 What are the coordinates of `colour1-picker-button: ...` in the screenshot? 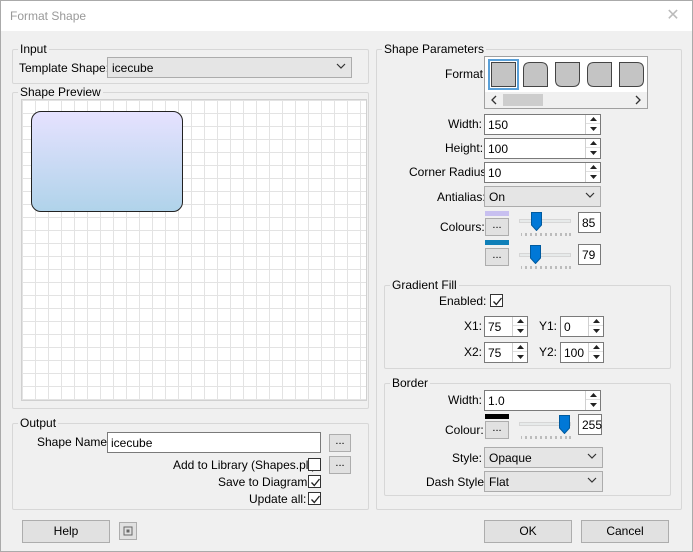 It's located at (497, 227).